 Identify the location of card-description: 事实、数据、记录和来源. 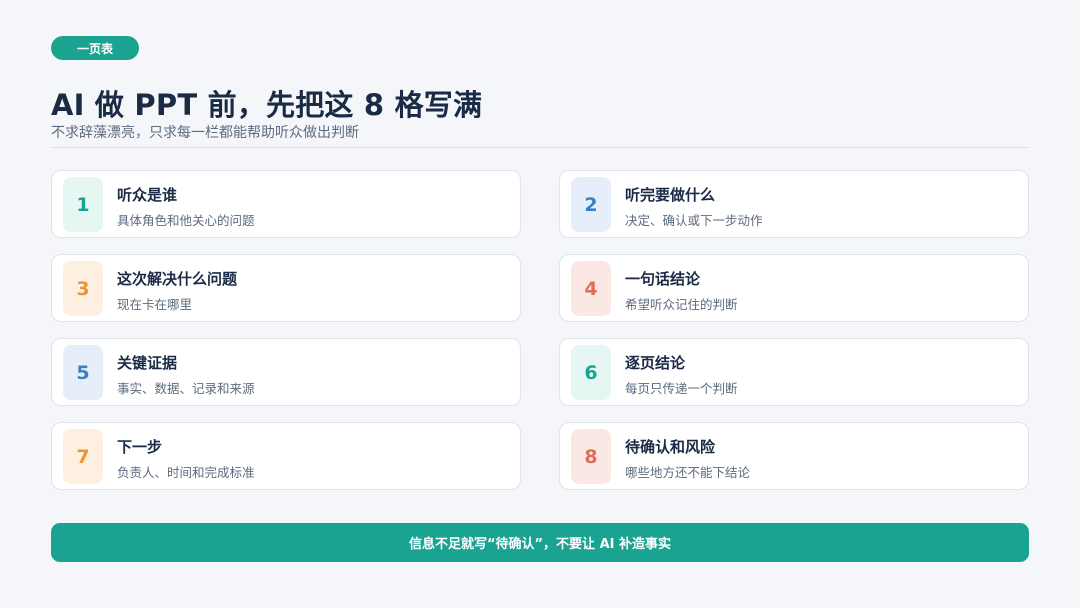
(186, 388).